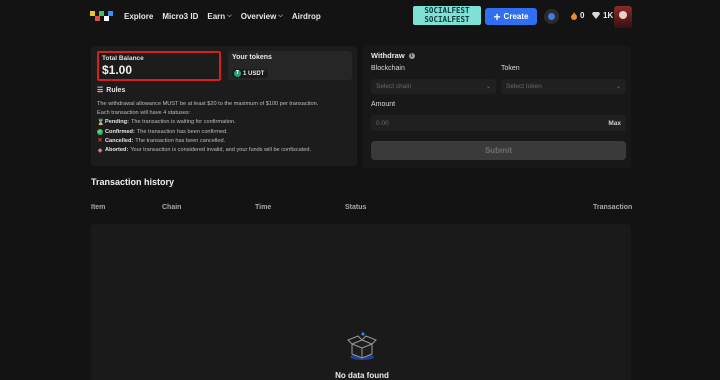 This screenshot has height=380, width=720. Describe the element at coordinates (100, 132) in the screenshot. I see `check-circle-icon: ✓` at that location.